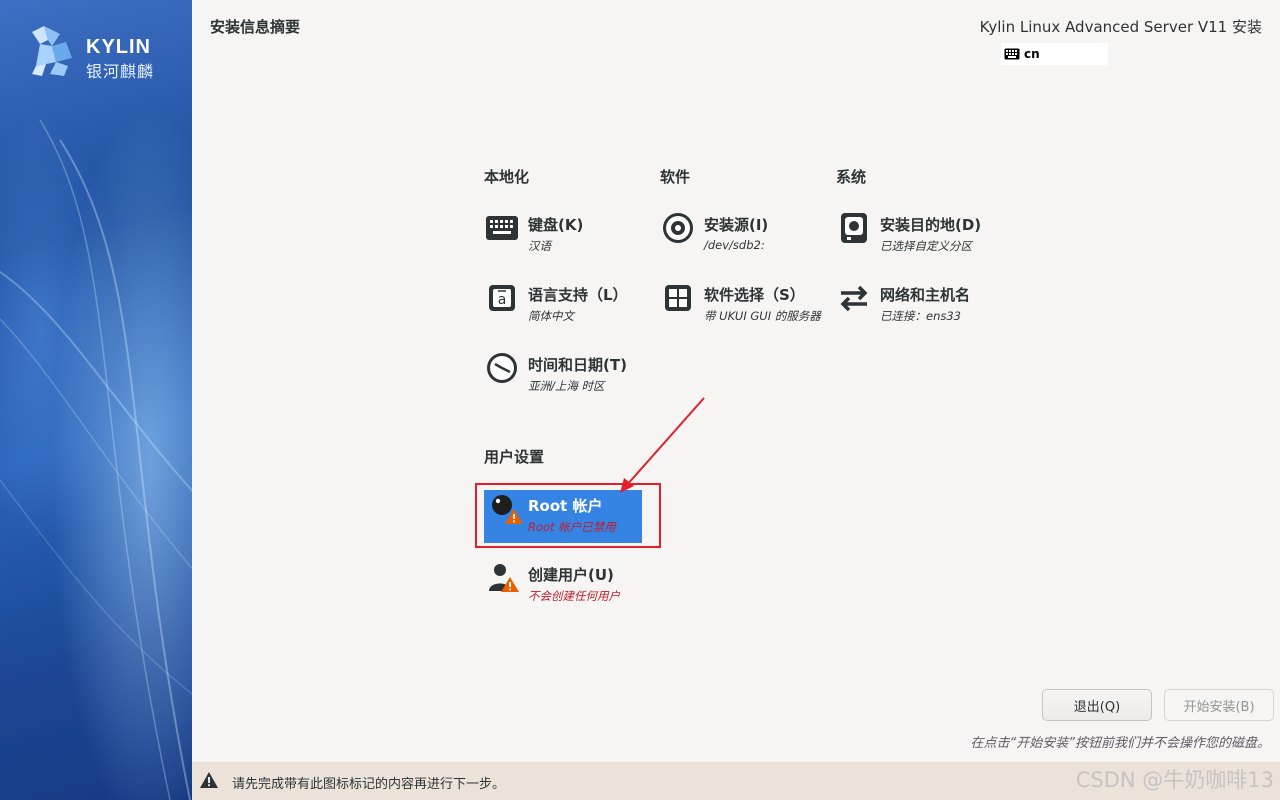  I want to click on begin-installation-button: 开始安装(B), so click(1219, 705).